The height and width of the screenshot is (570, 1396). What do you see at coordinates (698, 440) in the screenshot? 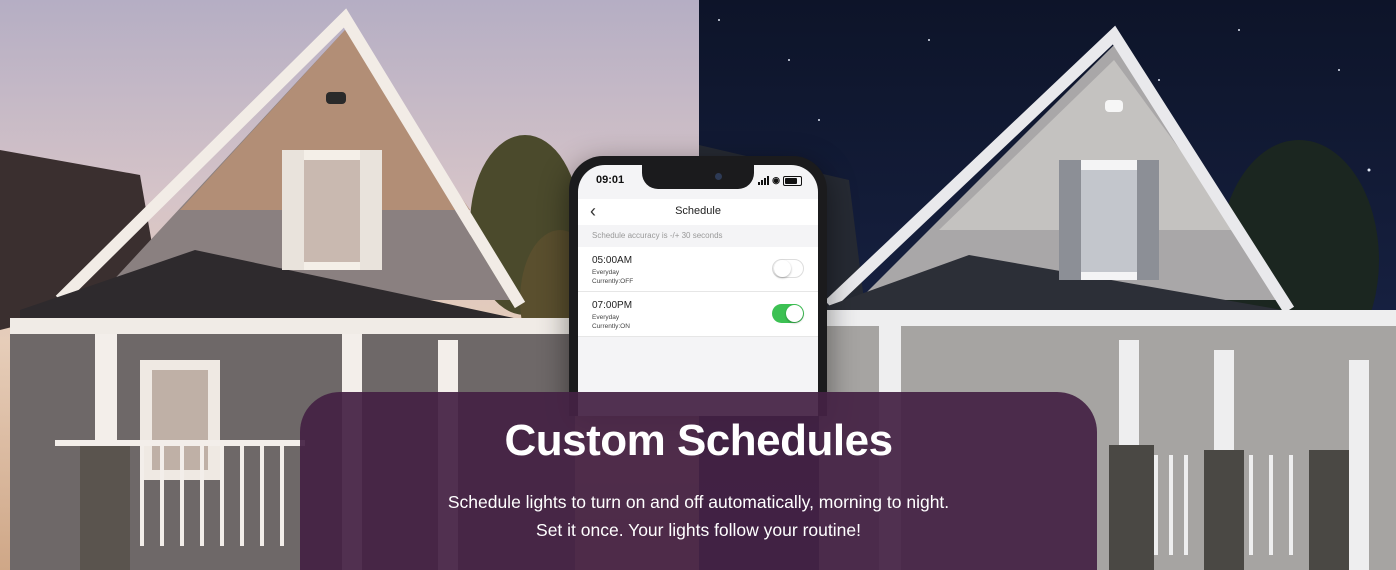
I see `banner-title: Custom Schedules` at bounding box center [698, 440].